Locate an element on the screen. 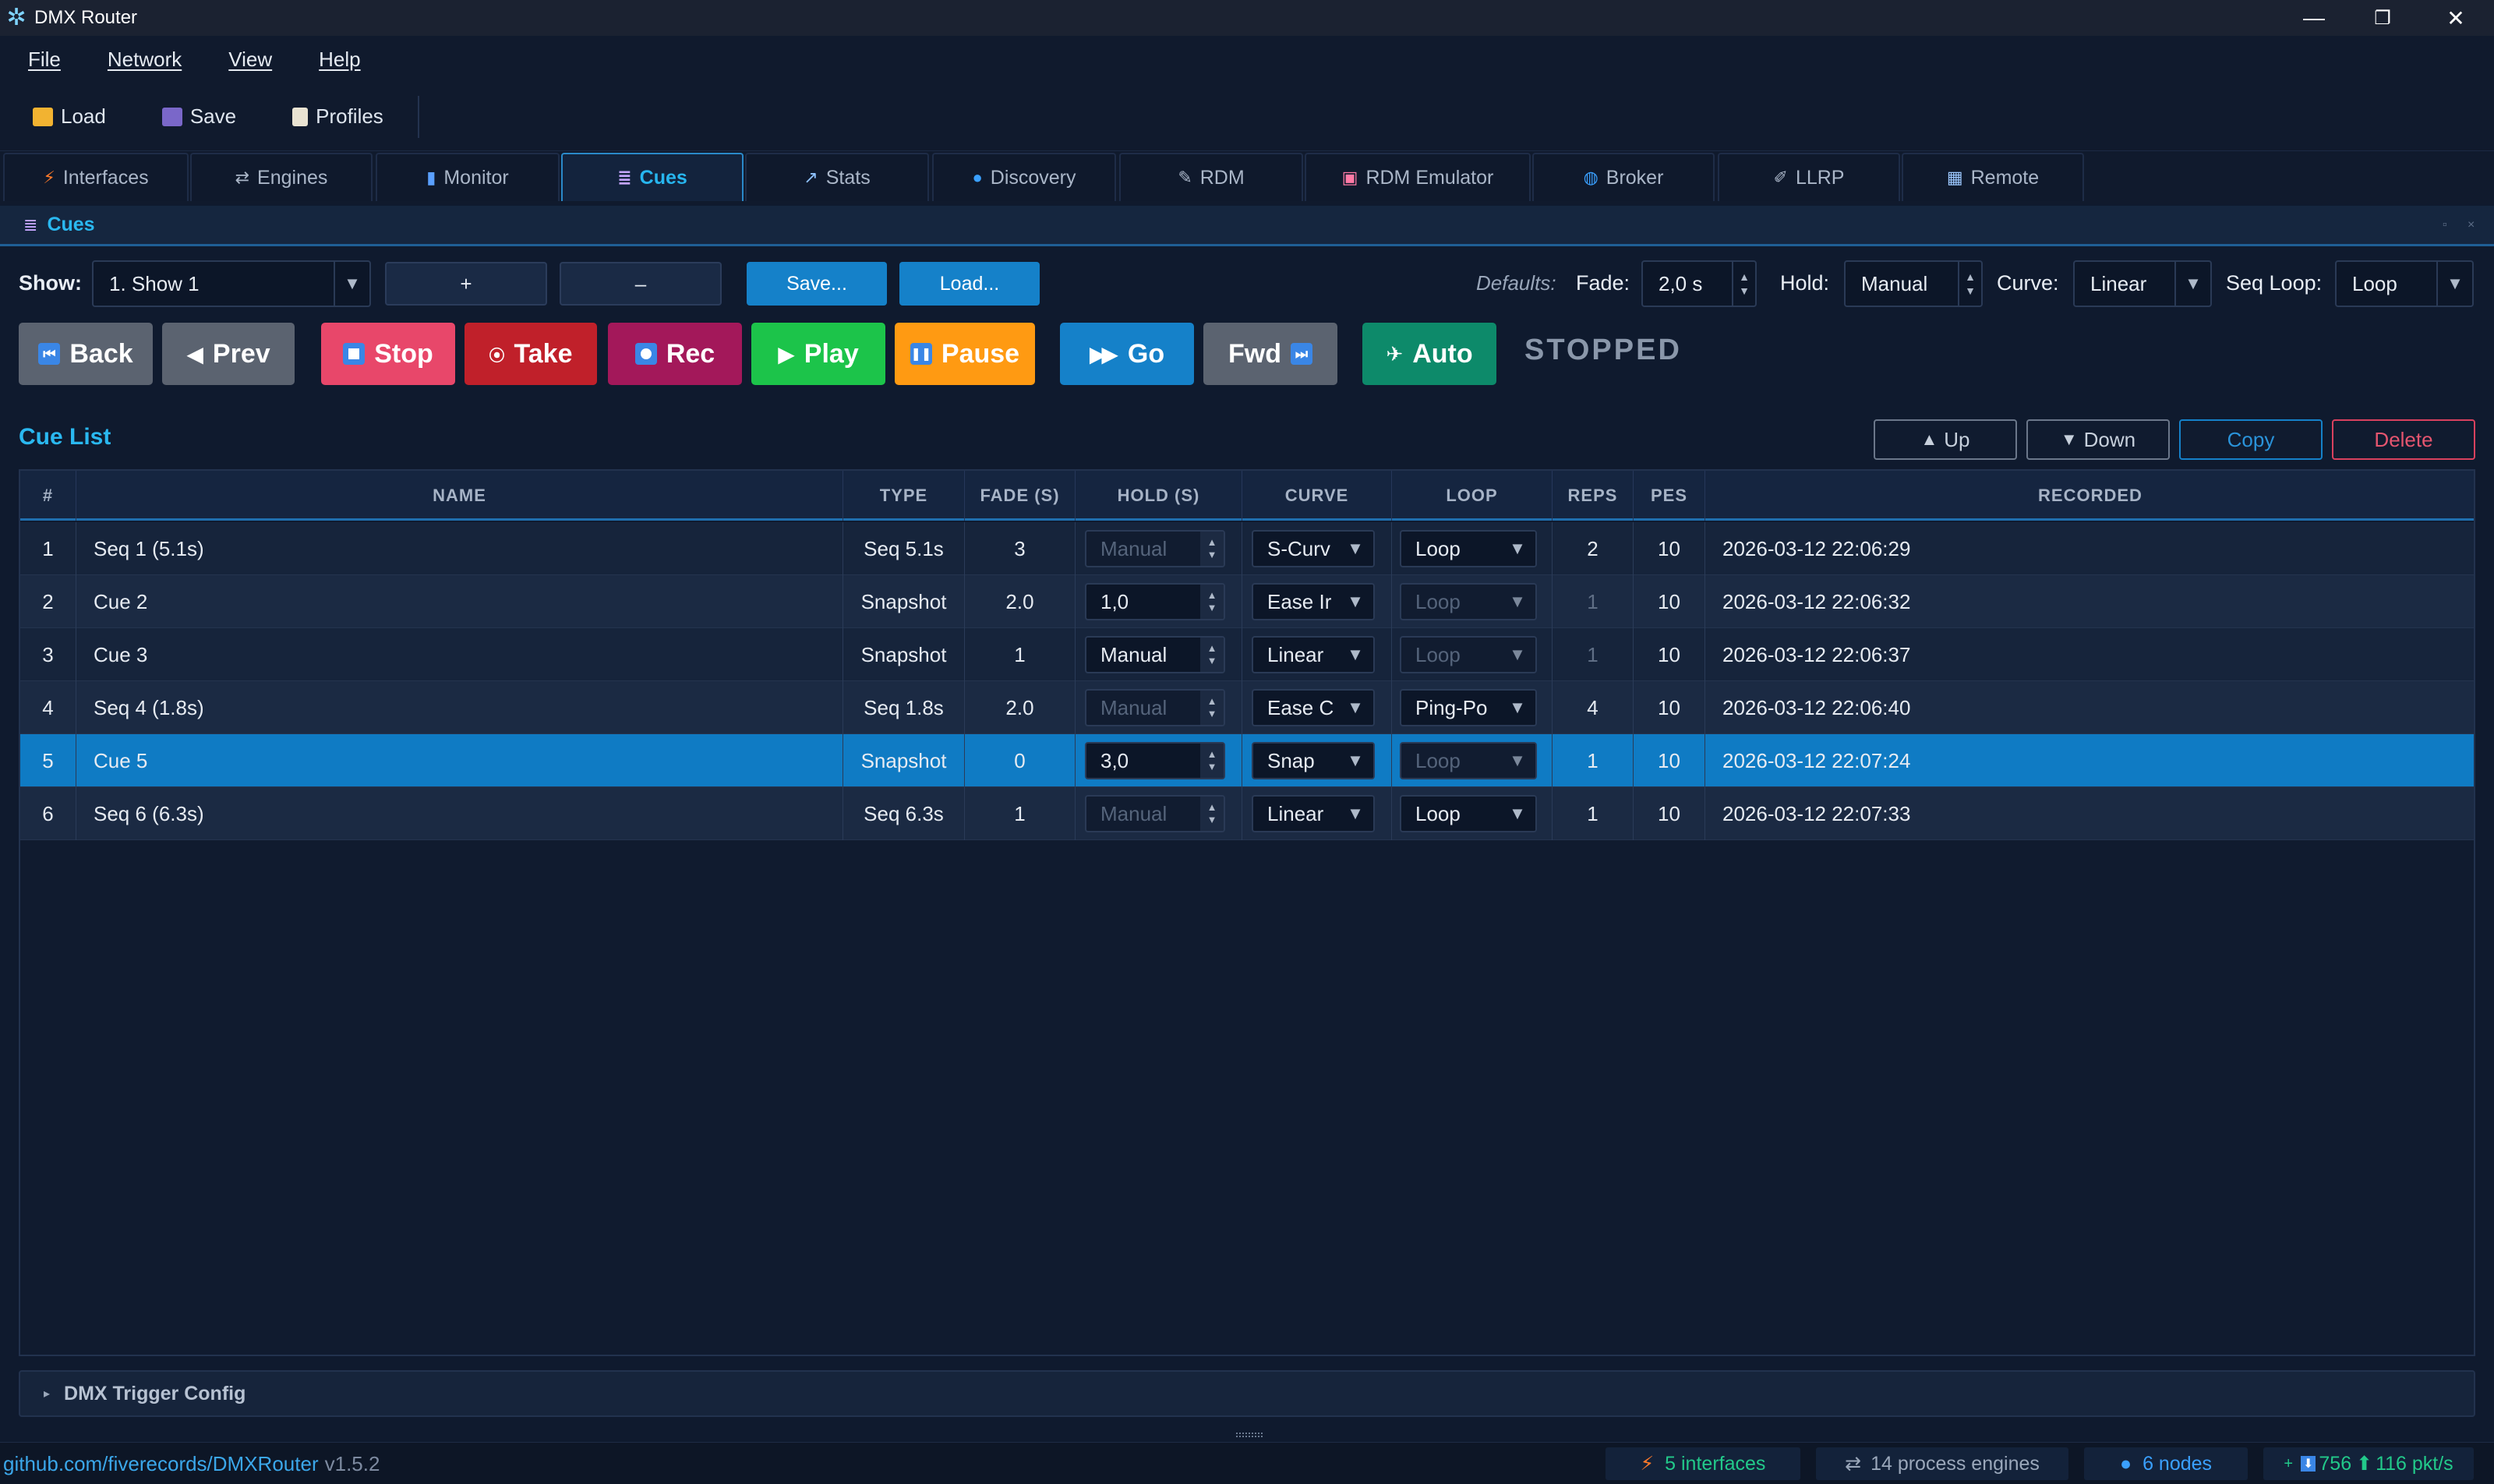 The image size is (2494, 1484). interfaces-status: ⚡ 5 interfaces is located at coordinates (1703, 1463).